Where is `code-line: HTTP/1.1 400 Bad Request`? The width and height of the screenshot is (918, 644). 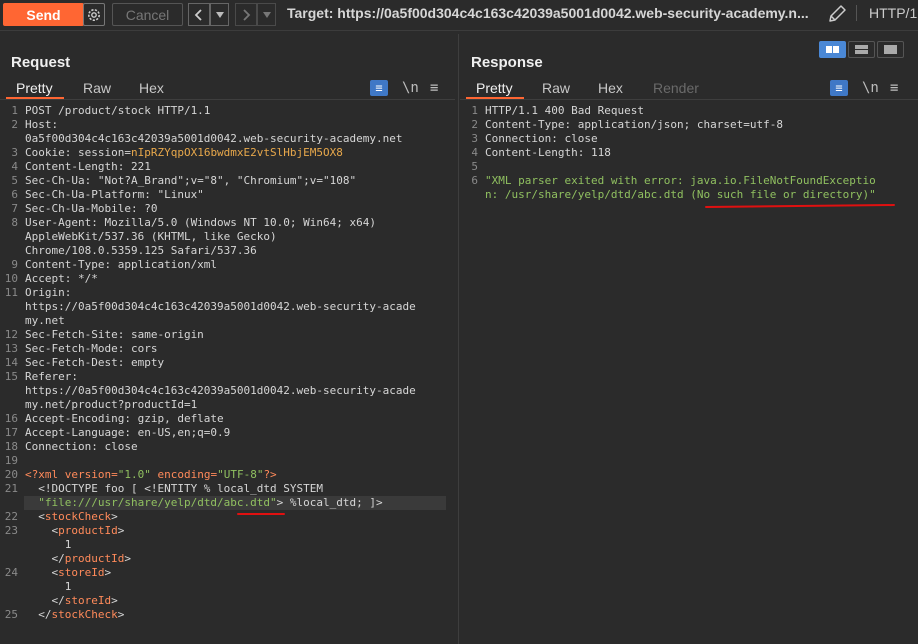
code-line: HTTP/1.1 400 Bad Request is located at coordinates (564, 111).